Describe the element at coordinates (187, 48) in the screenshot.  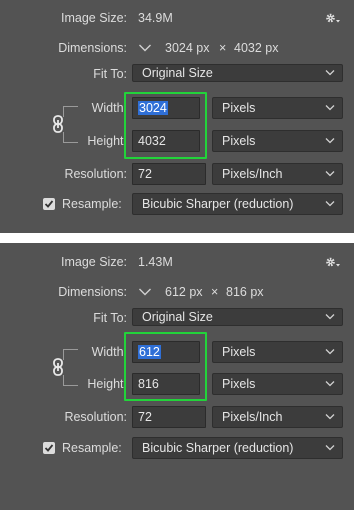
I see `dimensions-width-value: 3024 px` at that location.